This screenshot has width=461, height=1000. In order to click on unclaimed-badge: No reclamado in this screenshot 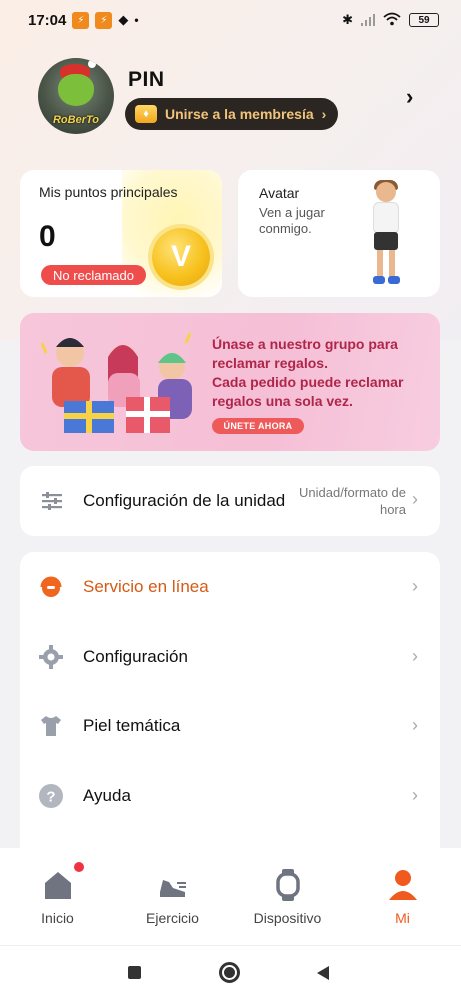, I will do `click(93, 275)`.